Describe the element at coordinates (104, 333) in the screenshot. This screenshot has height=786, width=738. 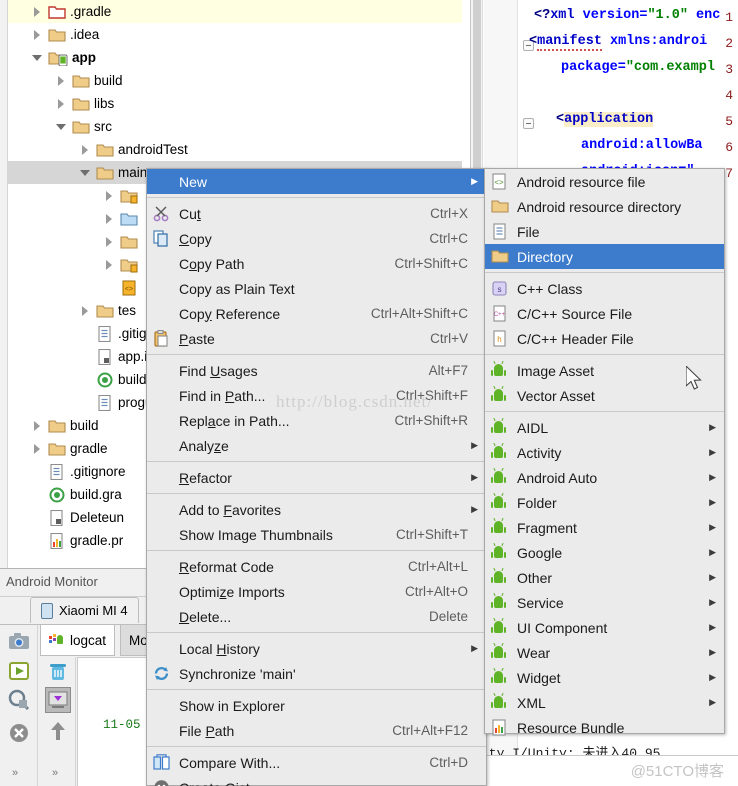
I see `file-icon` at that location.